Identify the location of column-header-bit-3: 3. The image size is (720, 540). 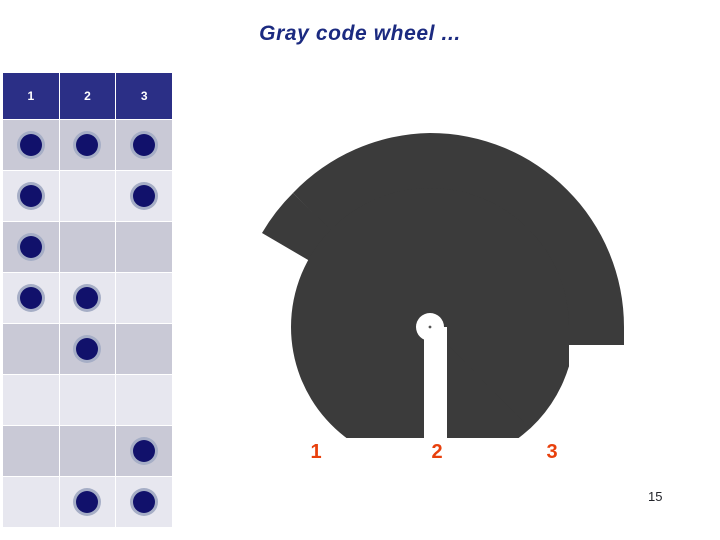
(144, 96).